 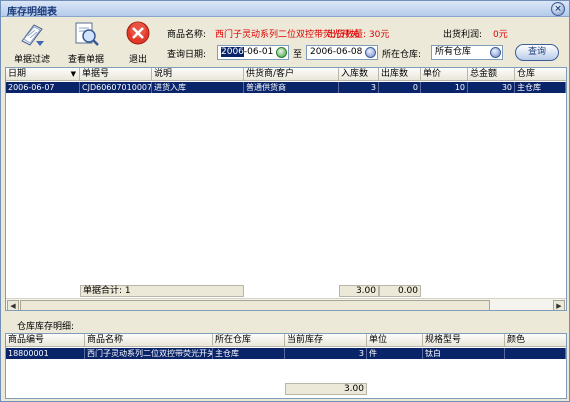 I want to click on col-header-total: 总金额, so click(x=491, y=74).